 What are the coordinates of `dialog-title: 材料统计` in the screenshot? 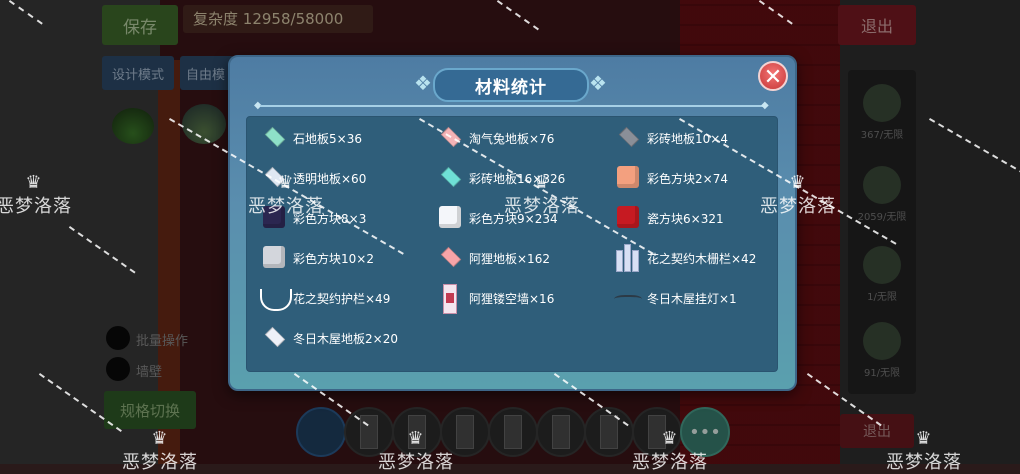 It's located at (511, 85).